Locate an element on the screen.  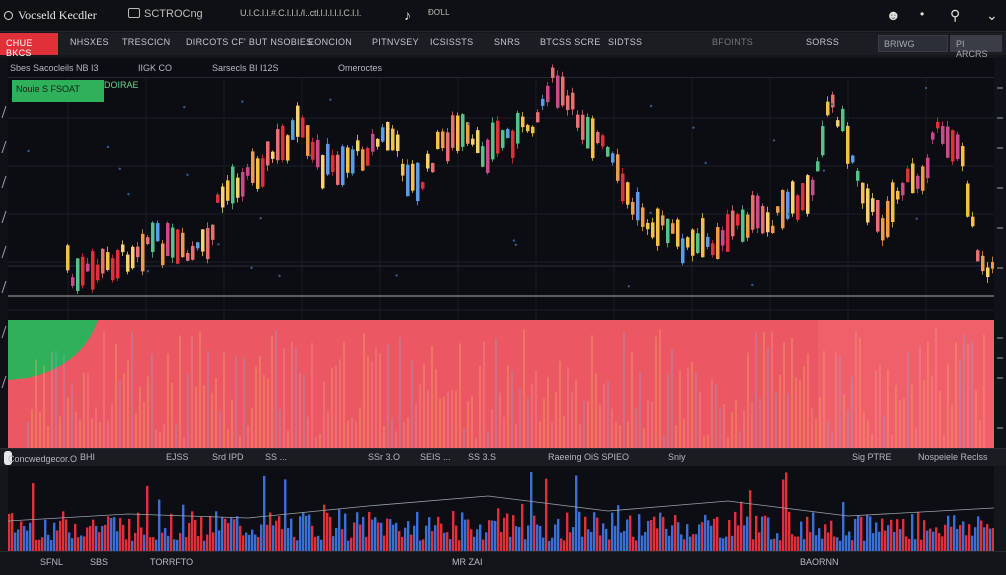
tab-chart-blocks: CHUE BKCS is located at coordinates (29, 45).